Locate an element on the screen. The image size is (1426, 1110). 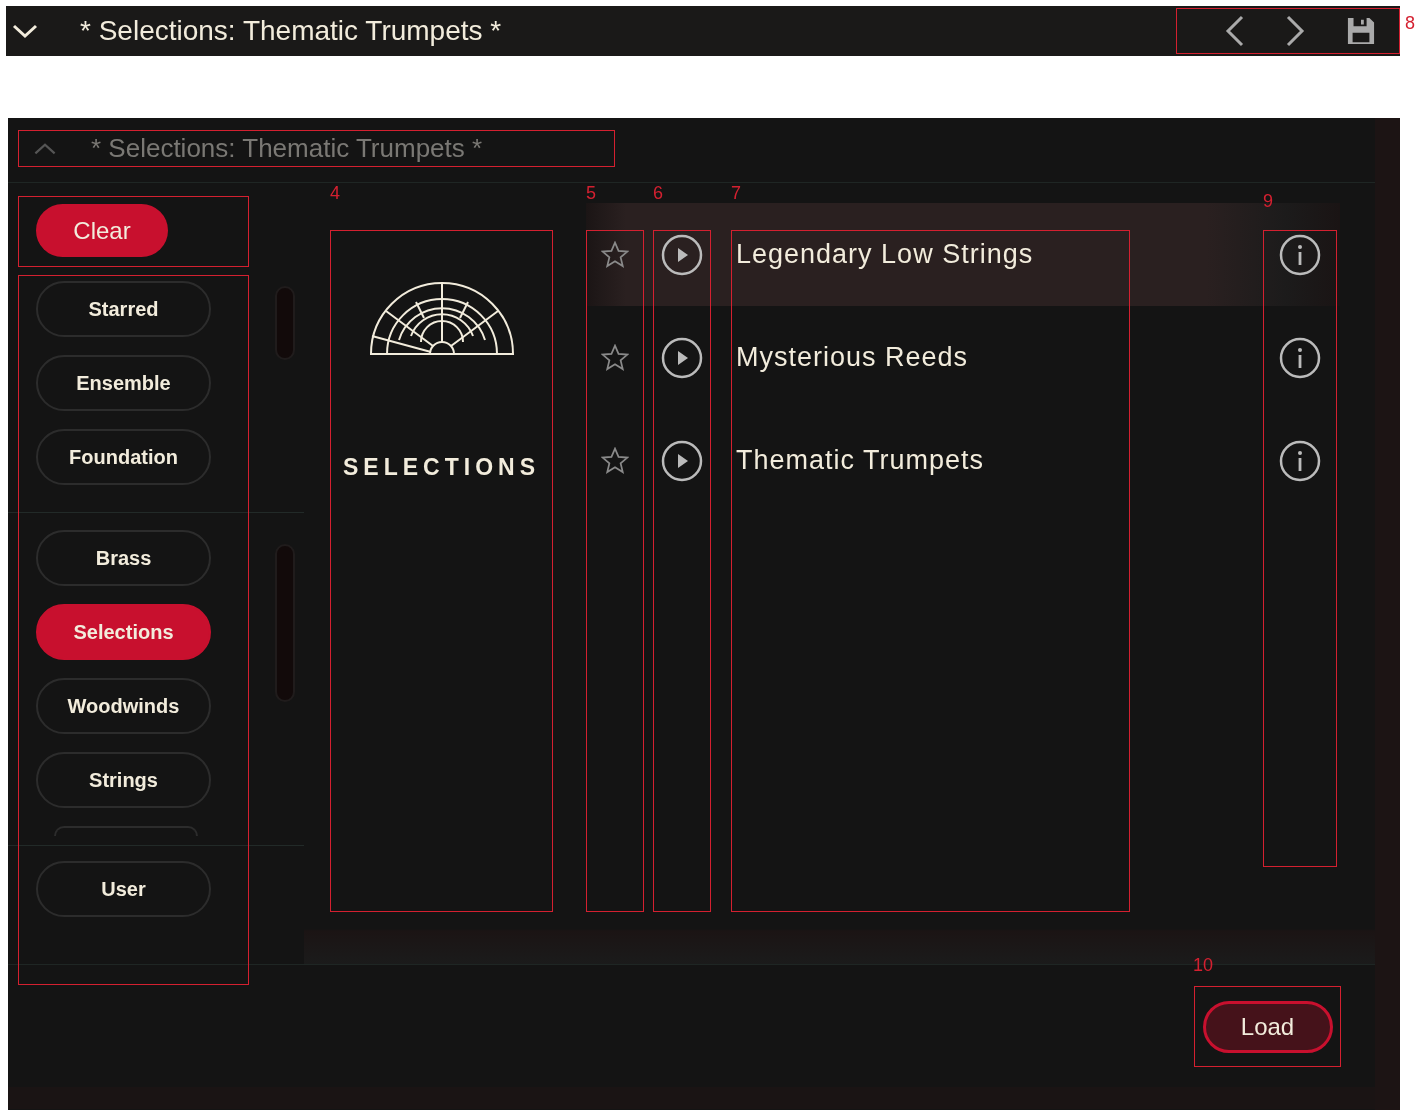
preset-name: Legendary Low Strings is located at coordinates (885, 254).